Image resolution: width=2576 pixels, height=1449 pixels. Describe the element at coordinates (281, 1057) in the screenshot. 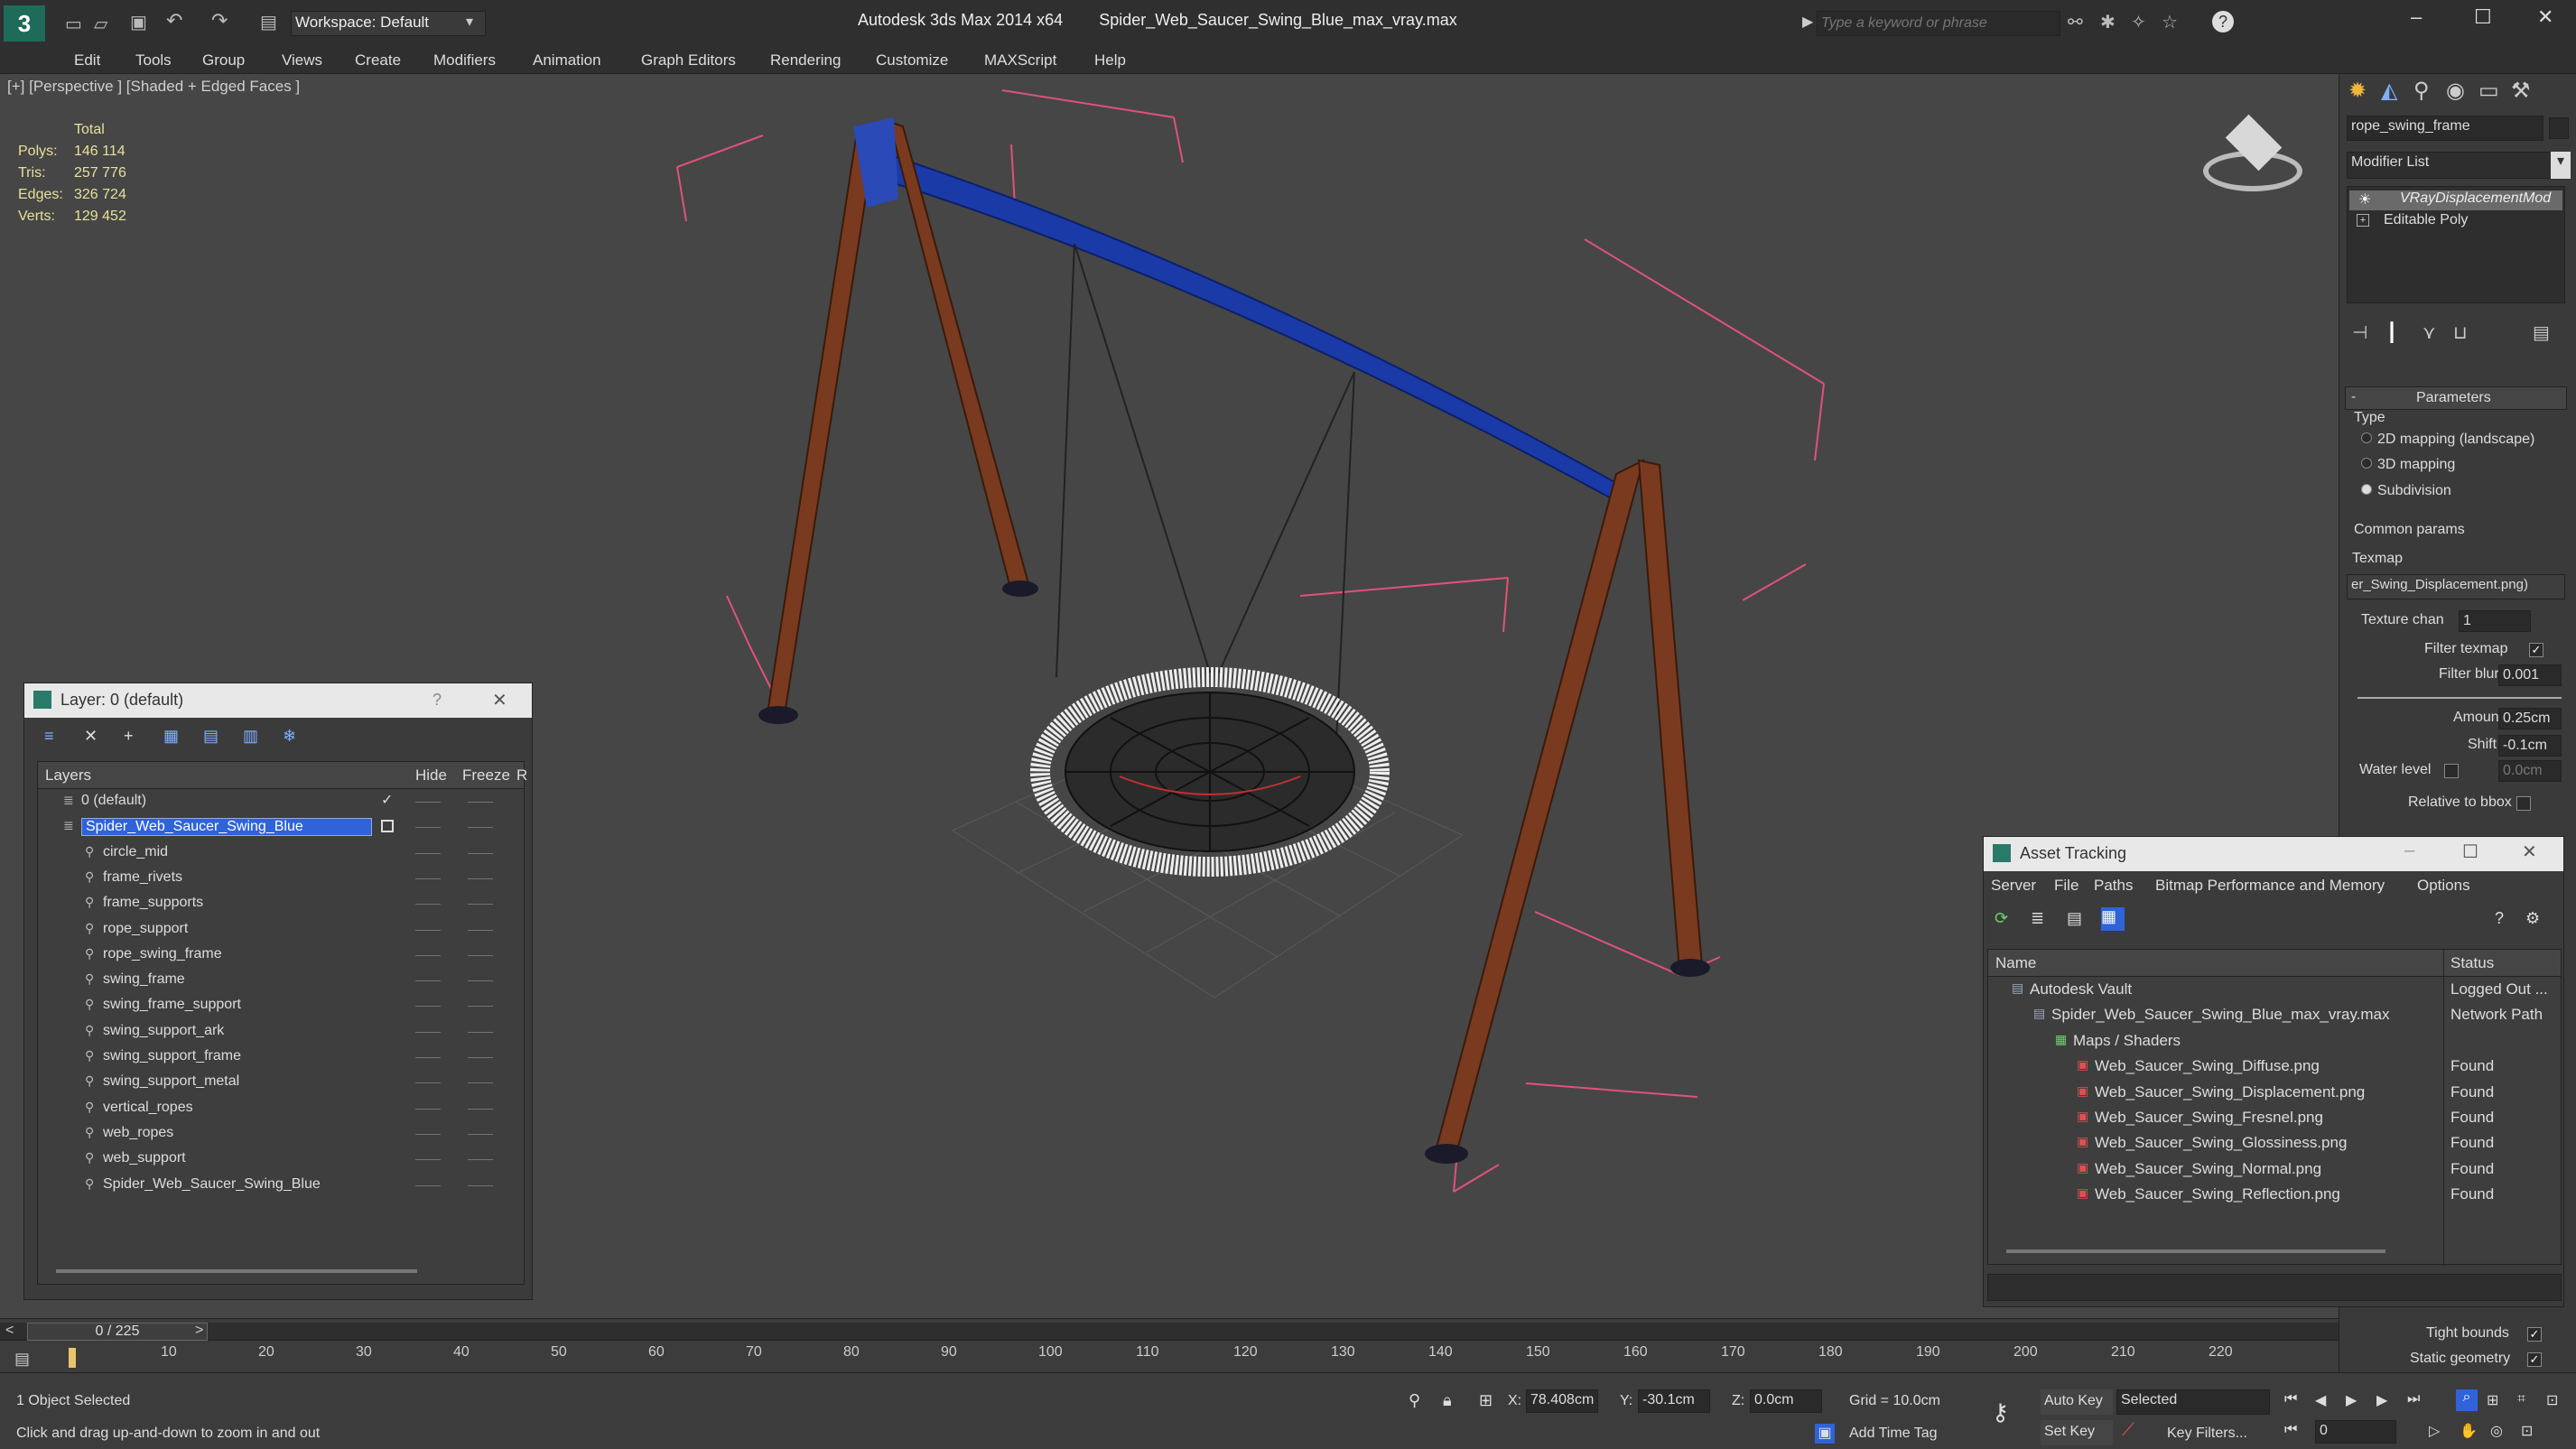

I see `layer-row: ⚲ swing_support_frame —— ——` at that location.